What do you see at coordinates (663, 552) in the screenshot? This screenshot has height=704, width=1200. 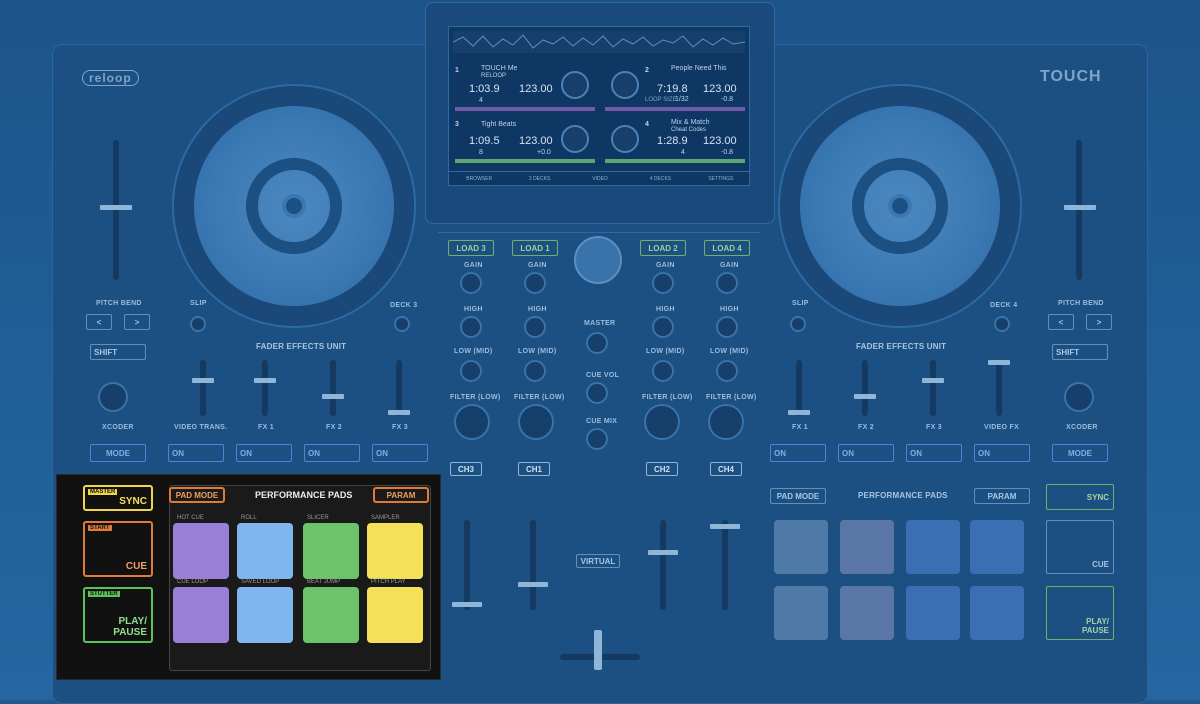 I see `ch2-volume-fader` at bounding box center [663, 552].